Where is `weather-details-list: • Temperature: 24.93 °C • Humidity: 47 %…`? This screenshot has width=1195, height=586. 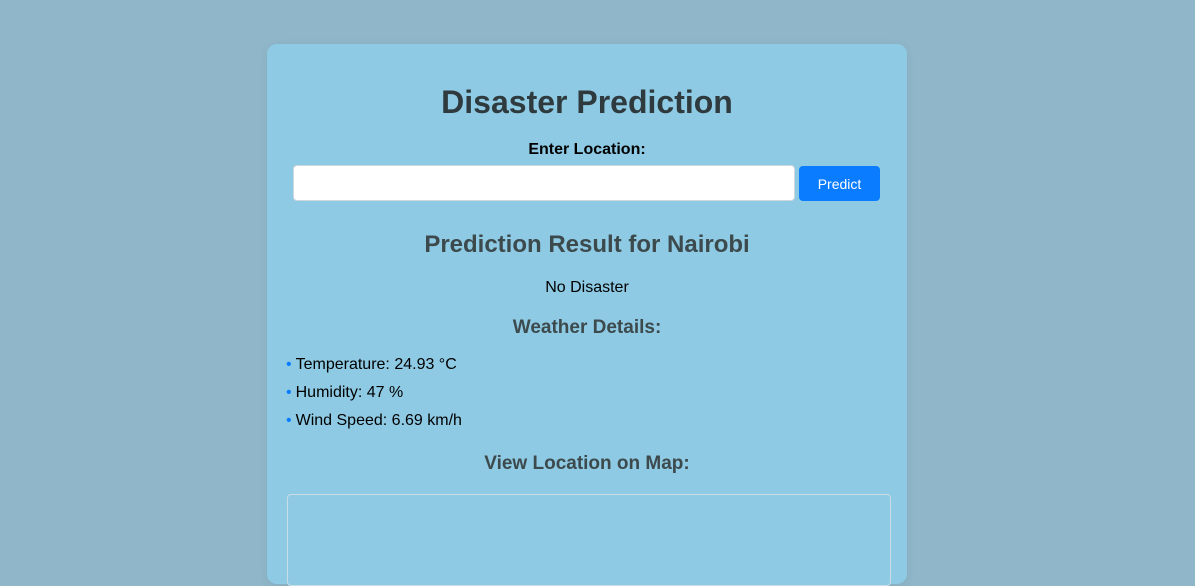
weather-details-list: • Temperature: 24.93 °C • Humidity: 47 %… is located at coordinates (374, 398).